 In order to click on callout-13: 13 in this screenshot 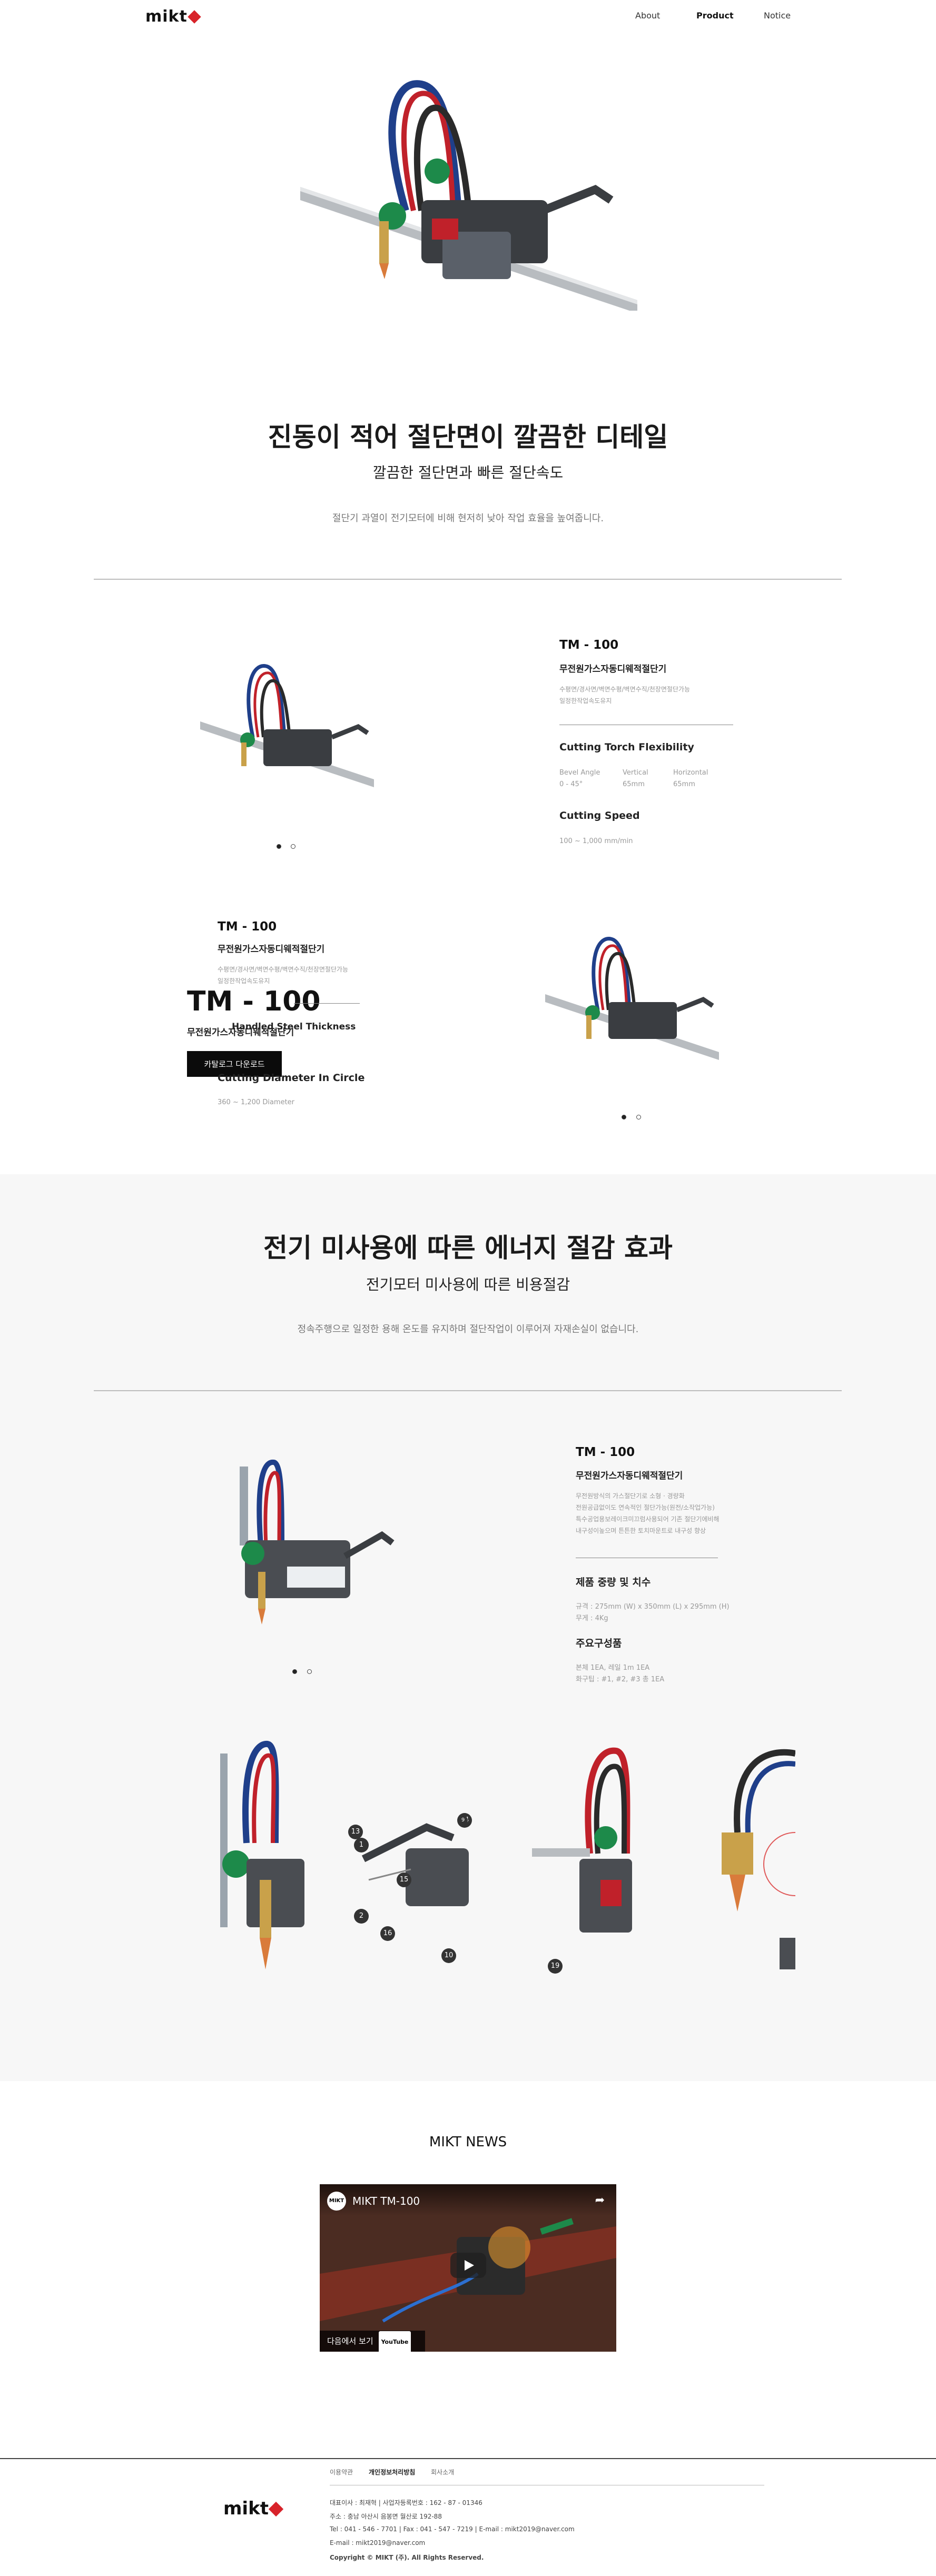, I will do `click(355, 1832)`.